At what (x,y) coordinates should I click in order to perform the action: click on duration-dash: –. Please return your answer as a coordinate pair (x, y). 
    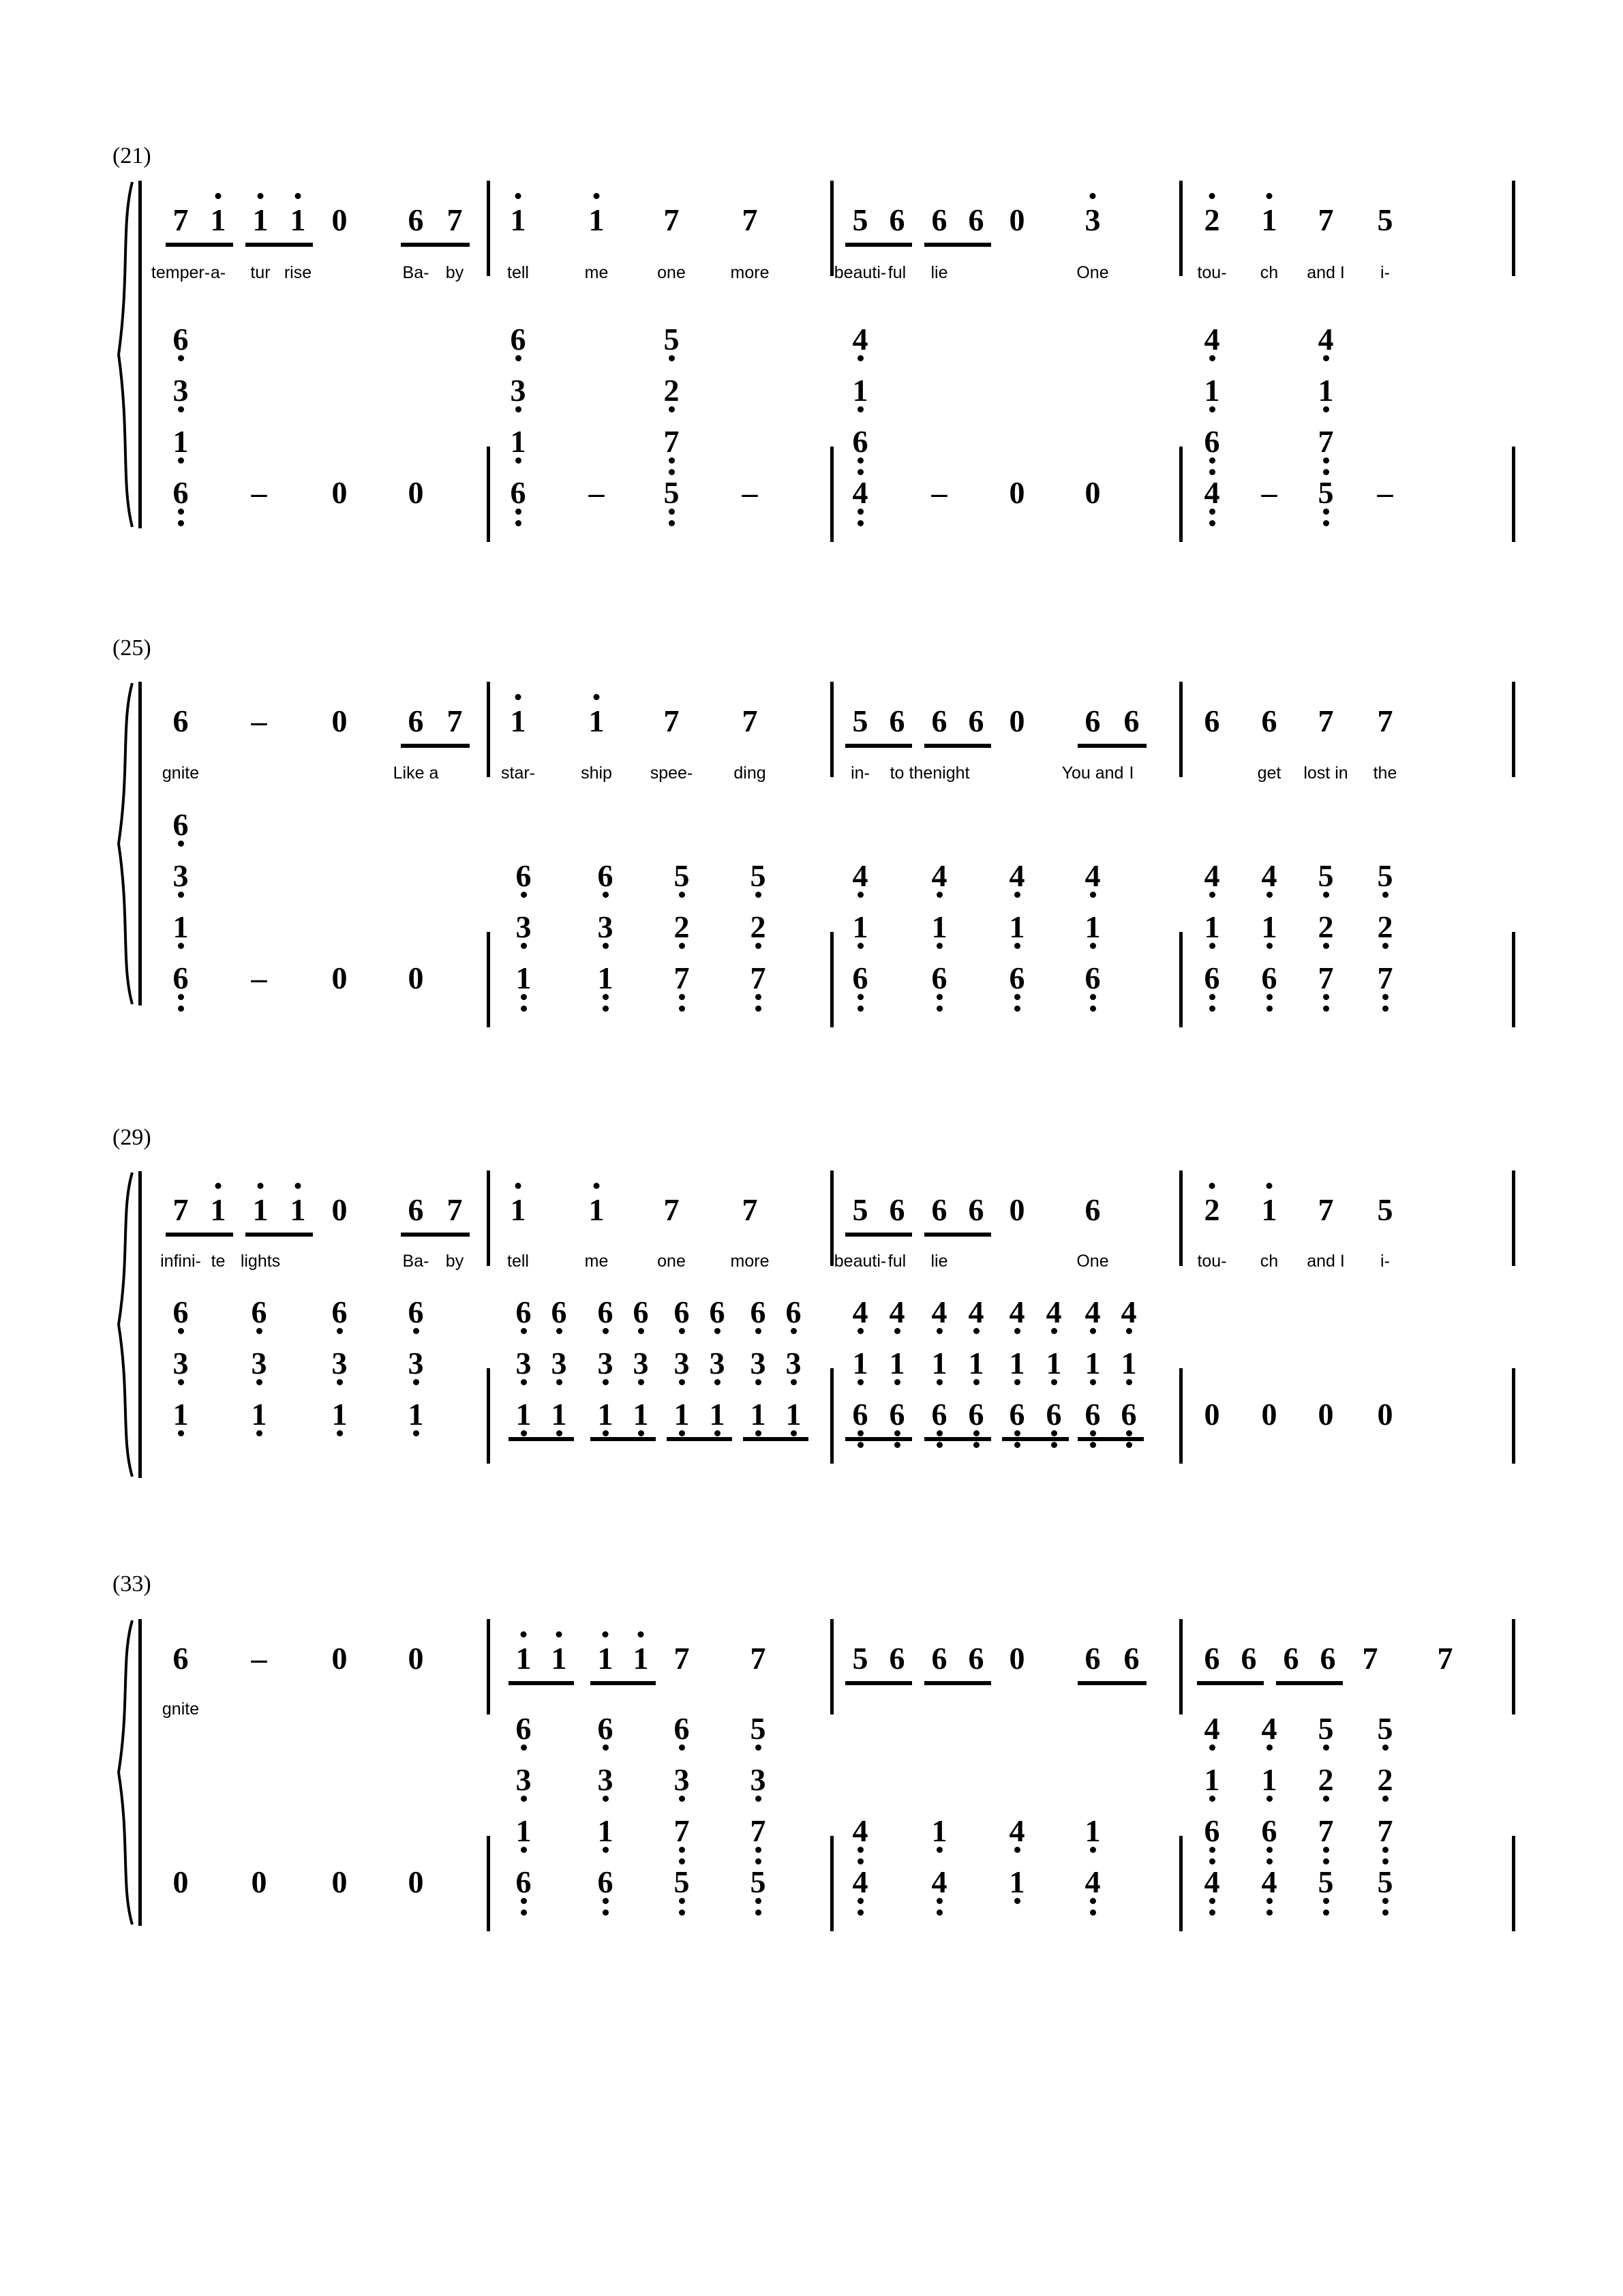
    Looking at the image, I should click on (939, 492).